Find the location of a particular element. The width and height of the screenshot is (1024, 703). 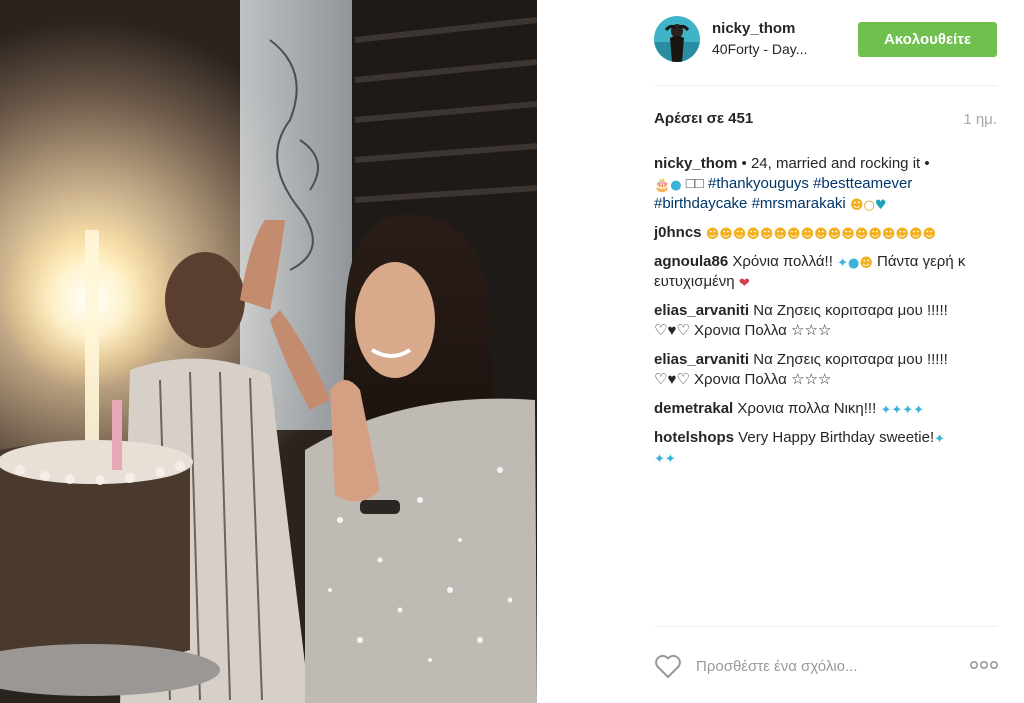

comment-username: agnoula86 is located at coordinates (691, 261).